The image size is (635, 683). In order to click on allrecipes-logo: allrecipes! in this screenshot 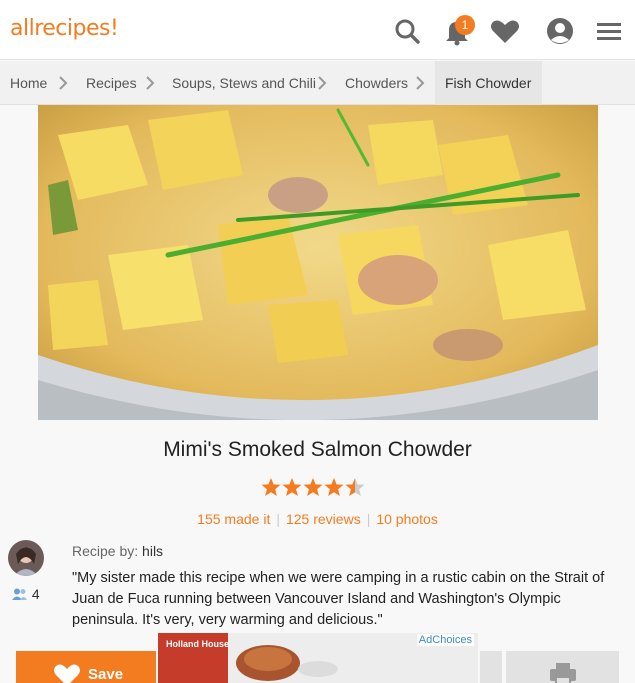, I will do `click(64, 28)`.